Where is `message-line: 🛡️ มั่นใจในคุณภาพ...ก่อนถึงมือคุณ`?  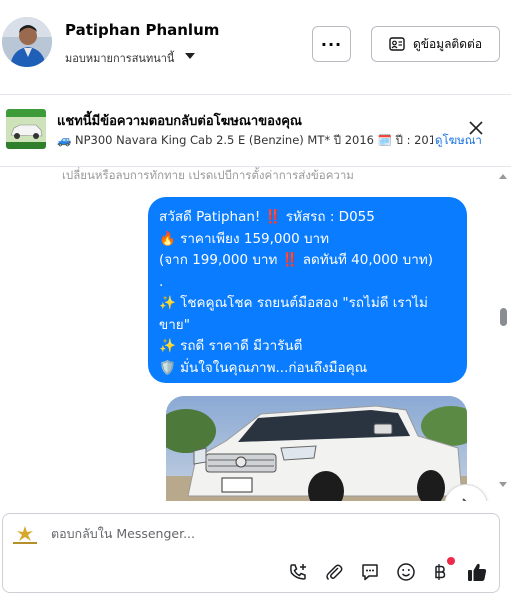 message-line: 🛡️ มั่นใจในคุณภาพ...ก่อนถึงมือคุณ is located at coordinates (263, 367).